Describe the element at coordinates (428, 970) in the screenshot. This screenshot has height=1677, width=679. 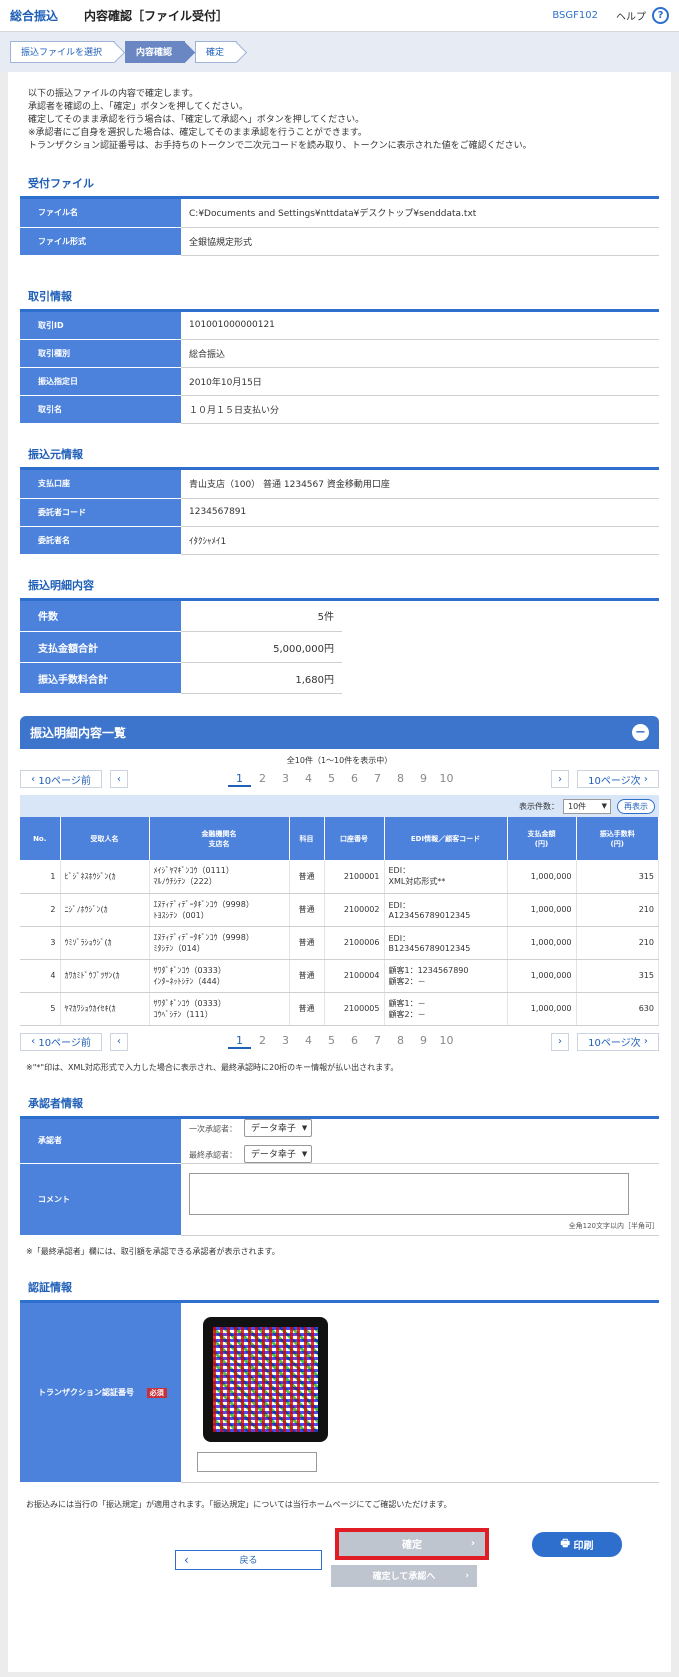
I see `edi-line: 顧客1：1234567890` at that location.